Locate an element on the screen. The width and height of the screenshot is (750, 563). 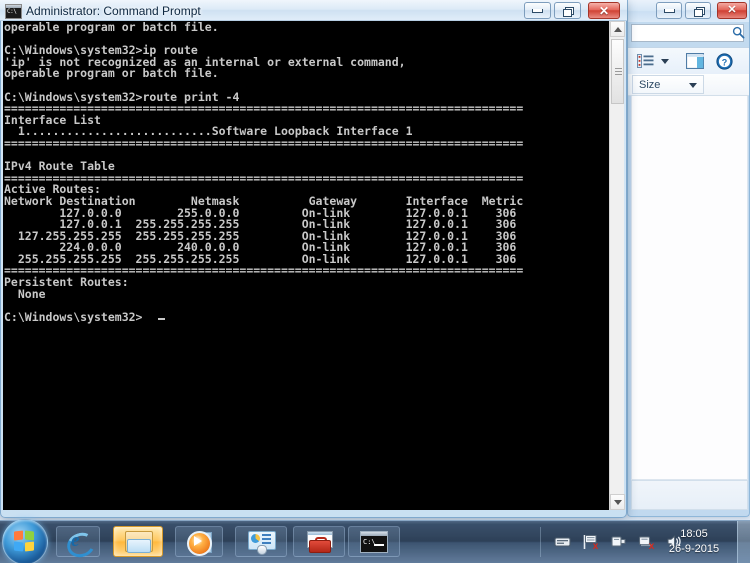
explorer-minimize-button is located at coordinates (669, 10).